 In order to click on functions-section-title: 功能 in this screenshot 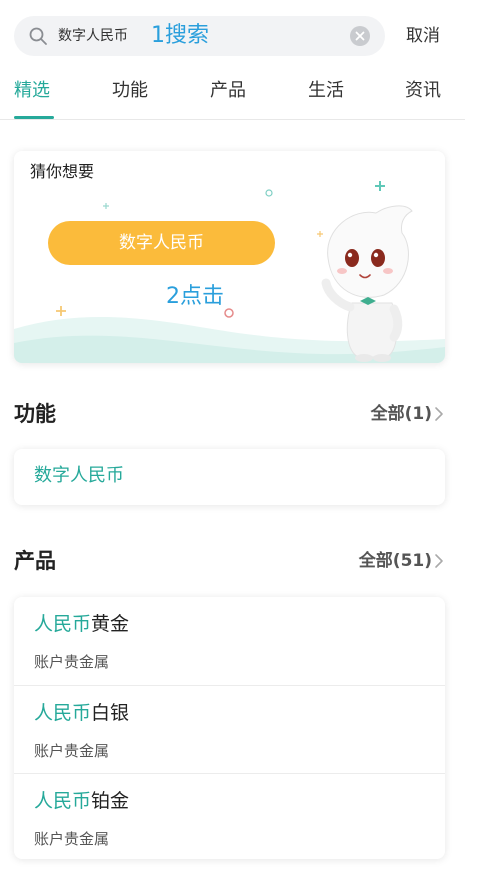, I will do `click(35, 414)`.